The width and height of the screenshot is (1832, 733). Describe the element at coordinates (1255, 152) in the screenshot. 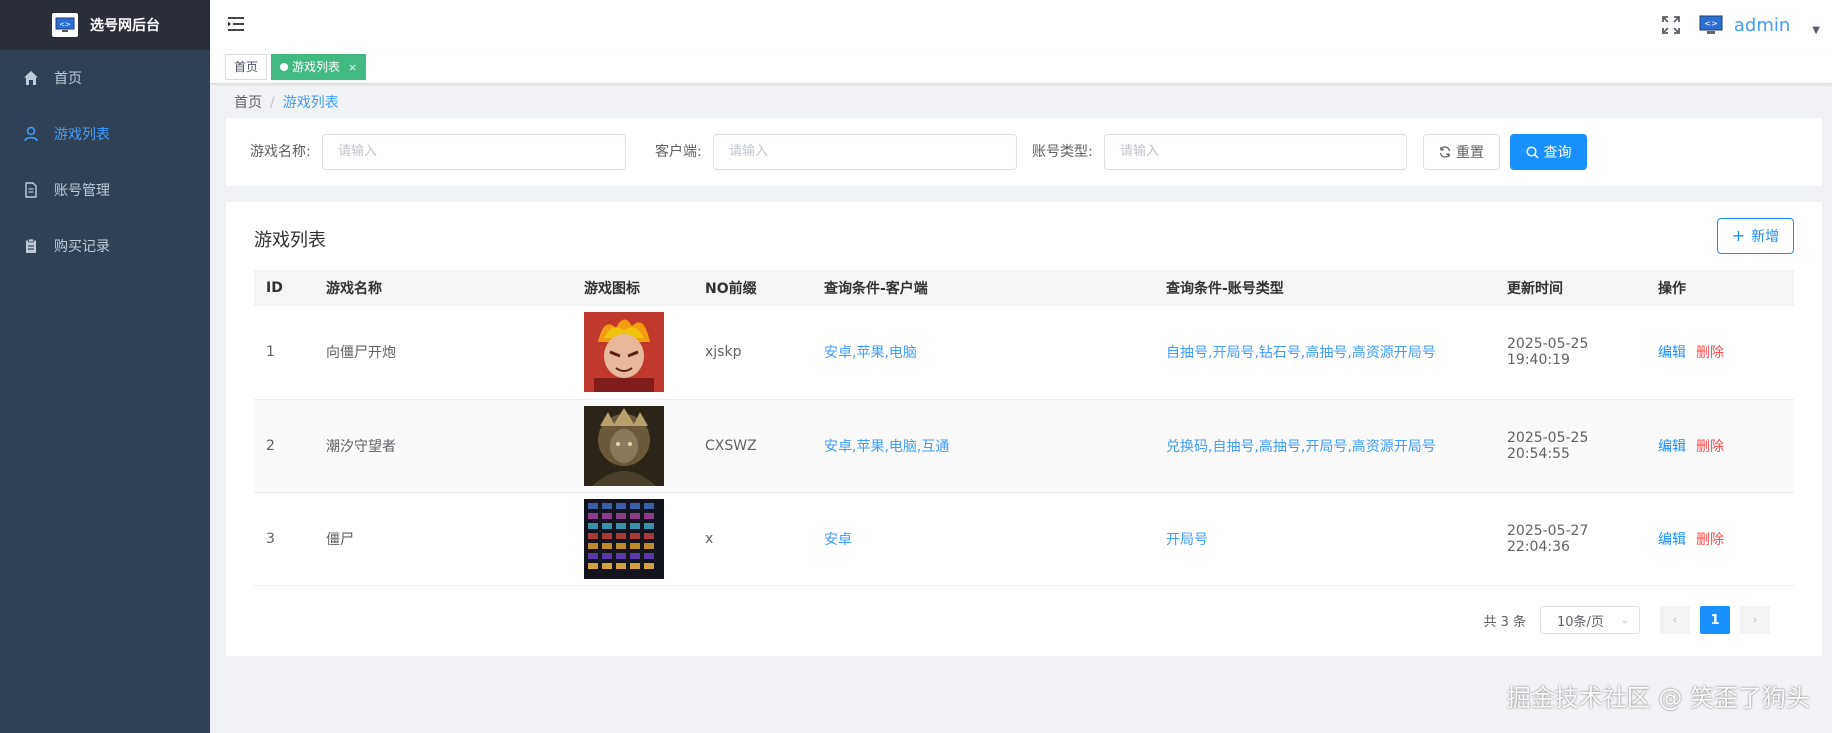

I see `account-type-input: 请输入` at that location.